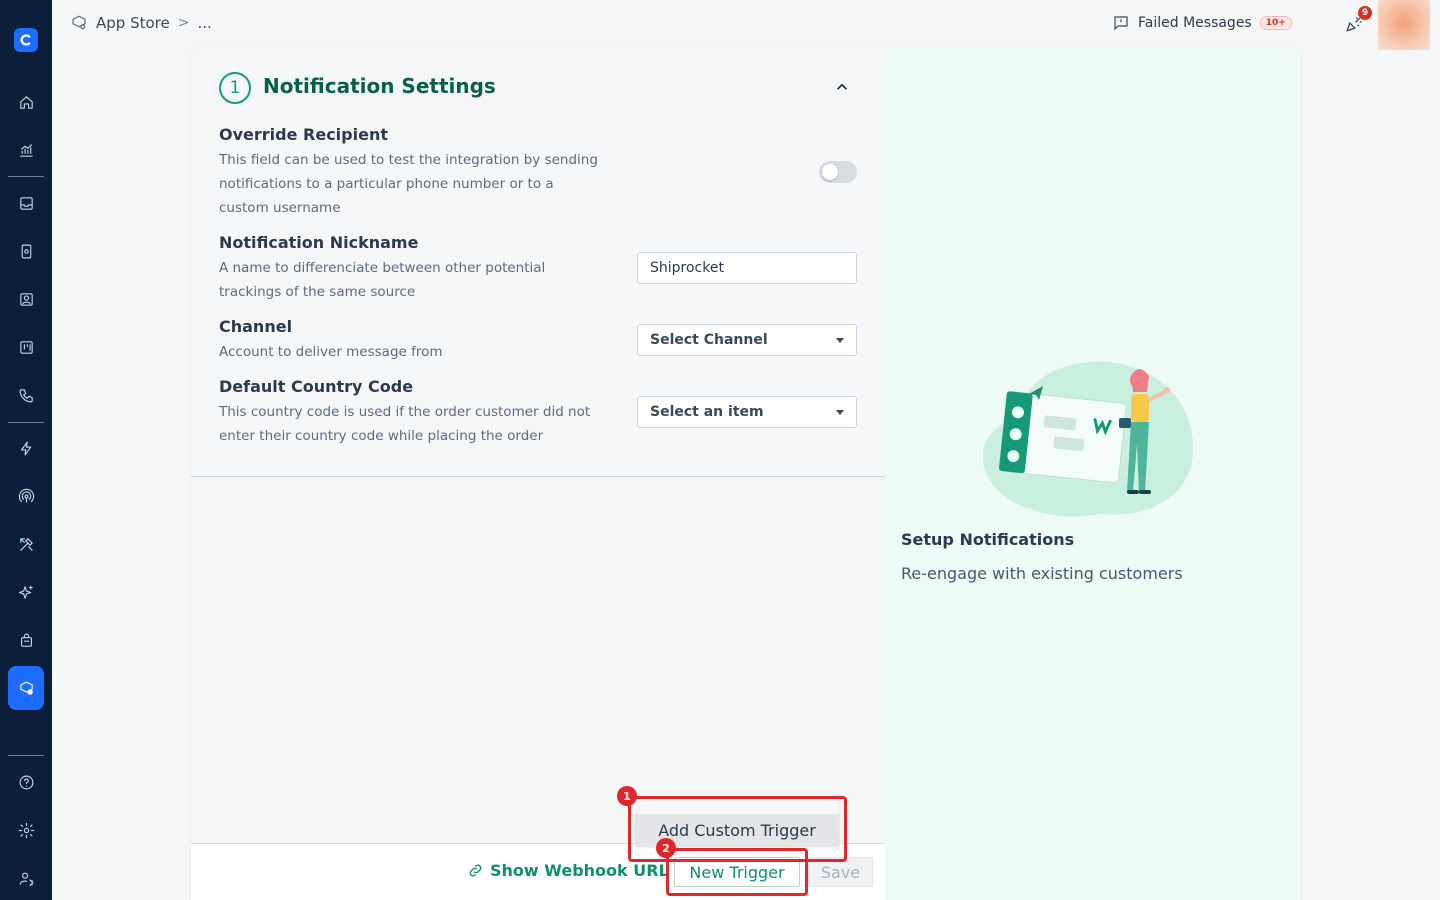 Image resolution: width=1440 pixels, height=900 pixels. I want to click on highlight-marker-1: 1, so click(627, 796).